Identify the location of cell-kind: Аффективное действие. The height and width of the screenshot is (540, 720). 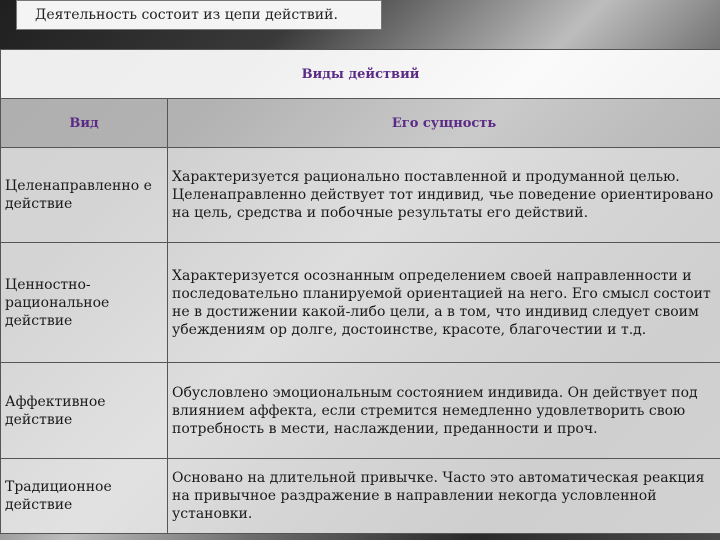
(84, 410).